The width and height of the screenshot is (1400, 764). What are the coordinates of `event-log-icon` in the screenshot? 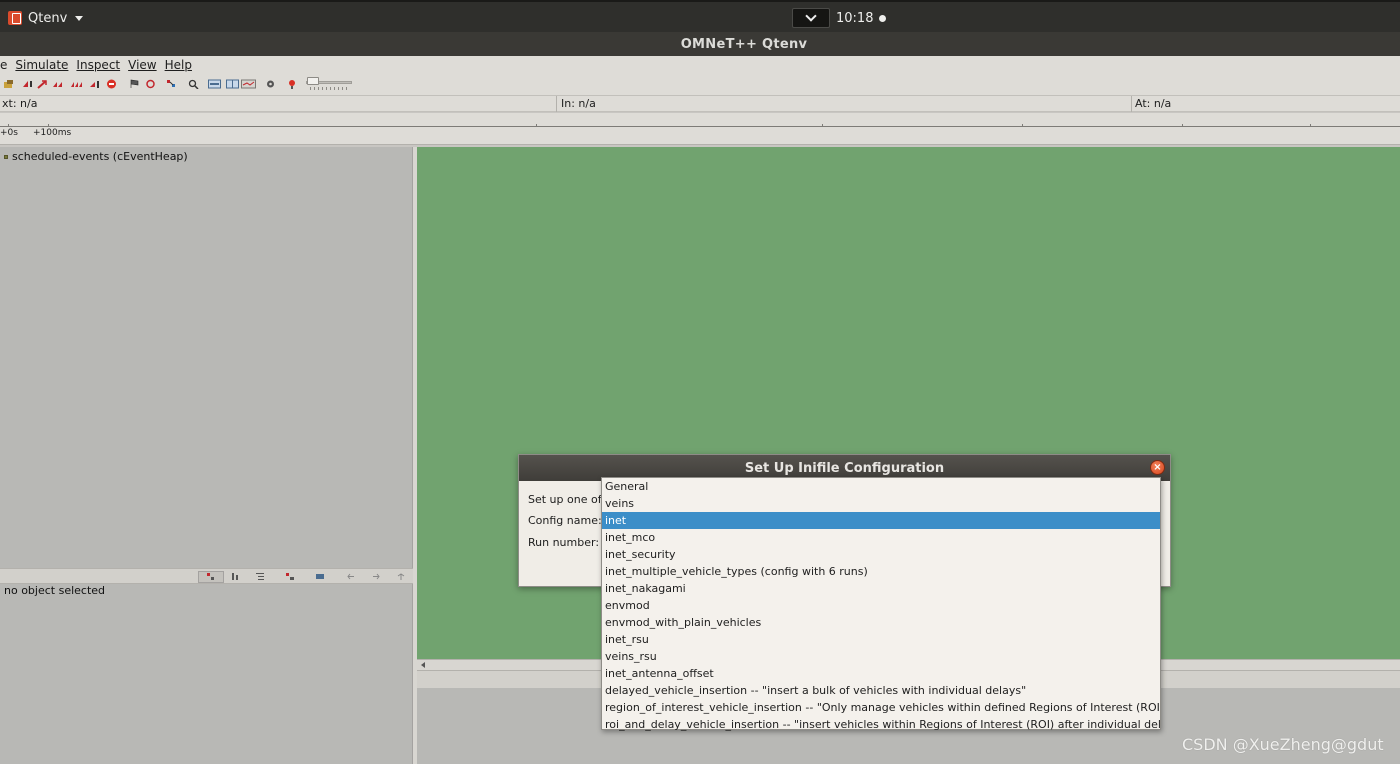 It's located at (171, 84).